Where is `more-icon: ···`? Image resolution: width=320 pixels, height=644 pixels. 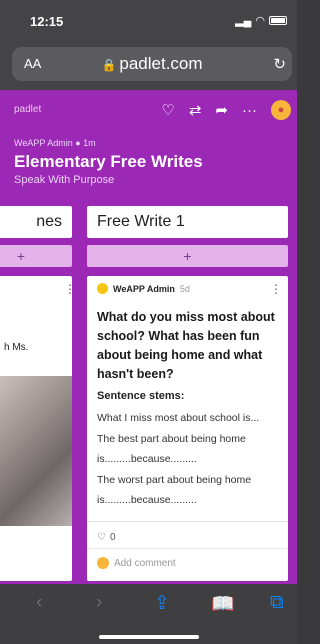 more-icon: ··· is located at coordinates (249, 110).